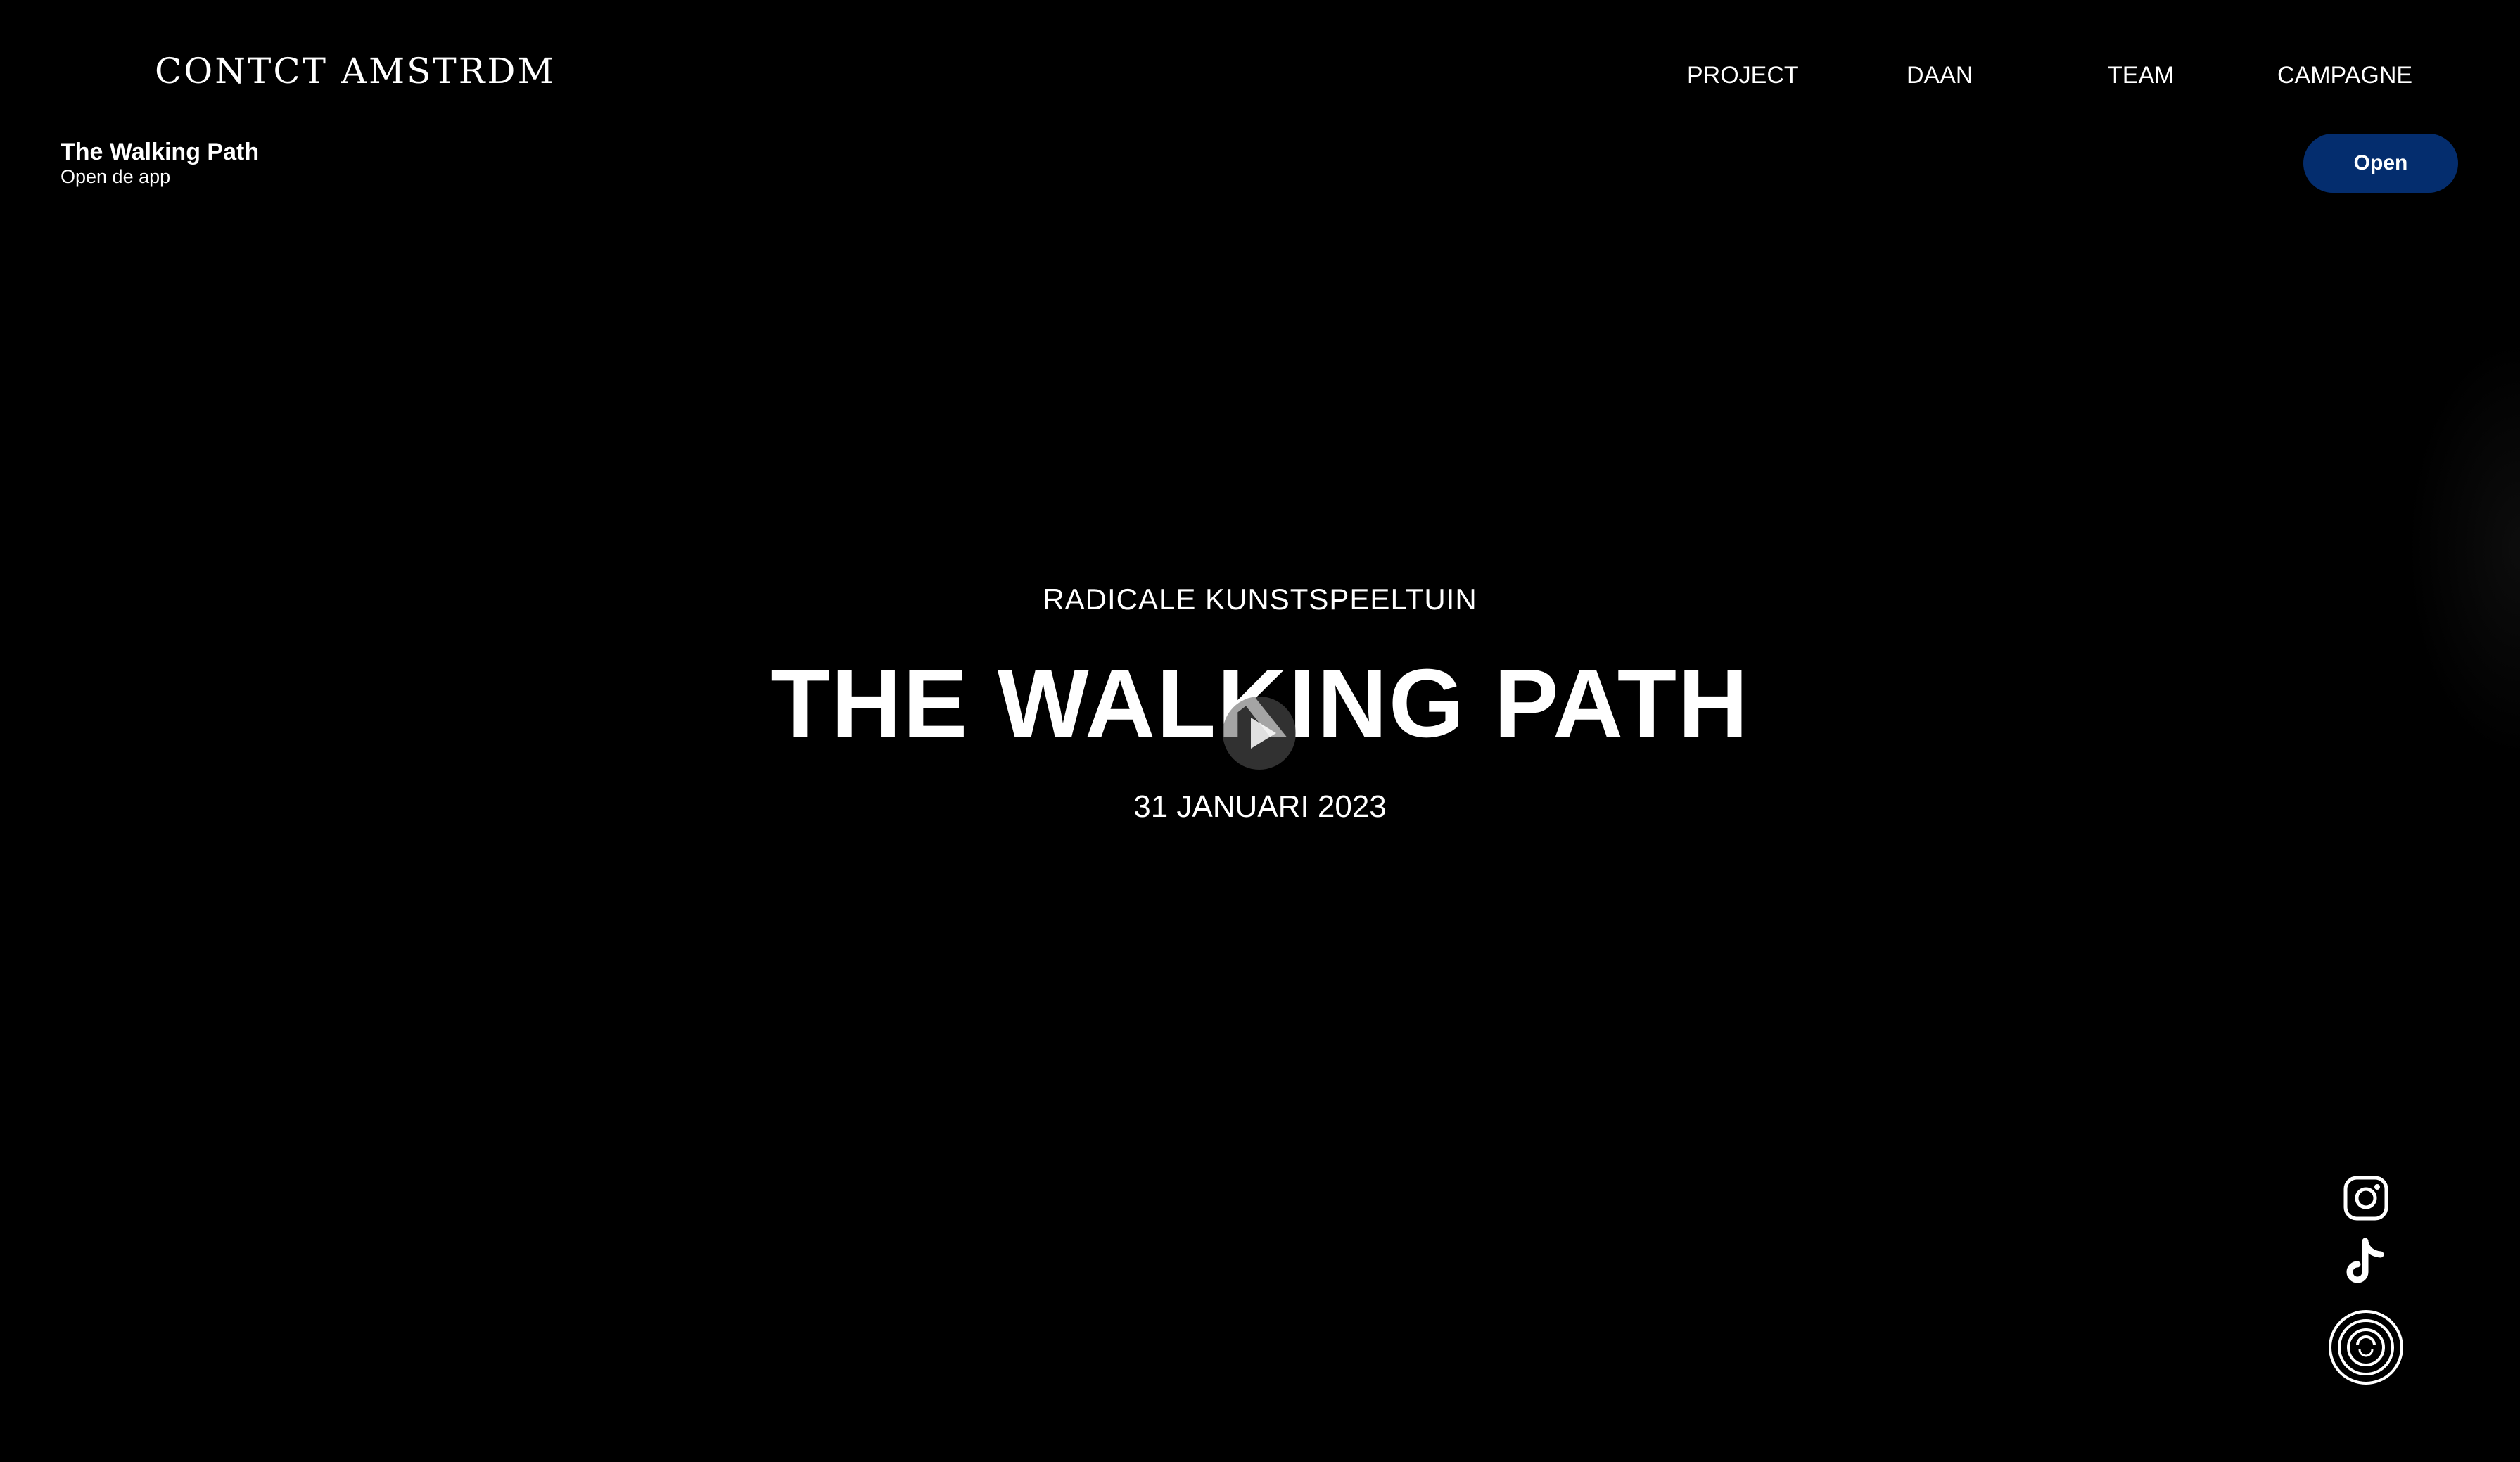 This screenshot has width=2520, height=1462. I want to click on play-icon, so click(1264, 733).